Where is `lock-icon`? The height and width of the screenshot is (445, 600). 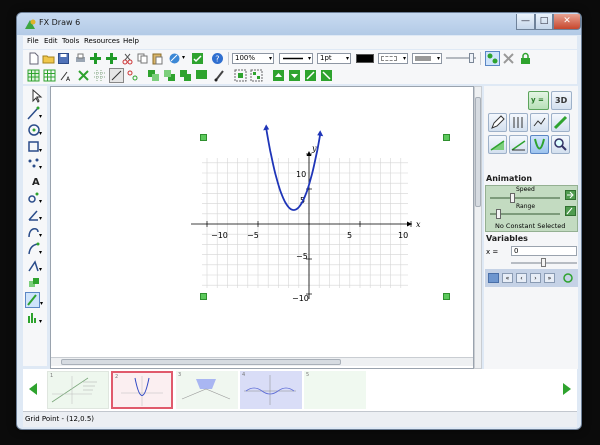 lock-icon is located at coordinates (525, 58).